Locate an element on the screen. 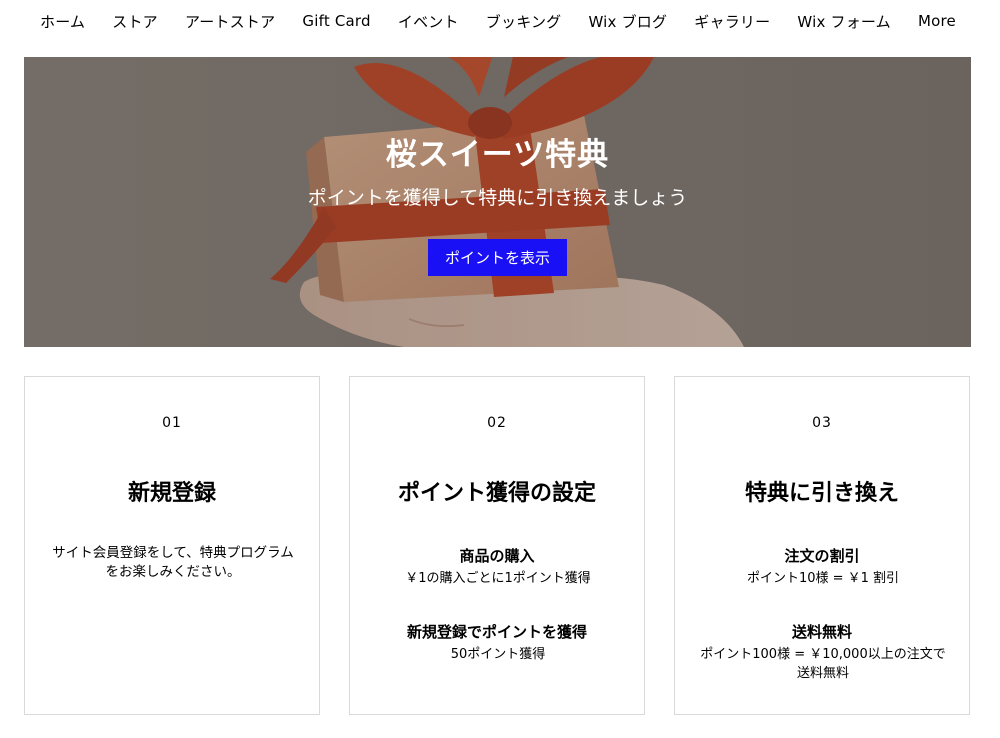 The width and height of the screenshot is (1000, 738). nav-item-more: More is located at coordinates (937, 21).